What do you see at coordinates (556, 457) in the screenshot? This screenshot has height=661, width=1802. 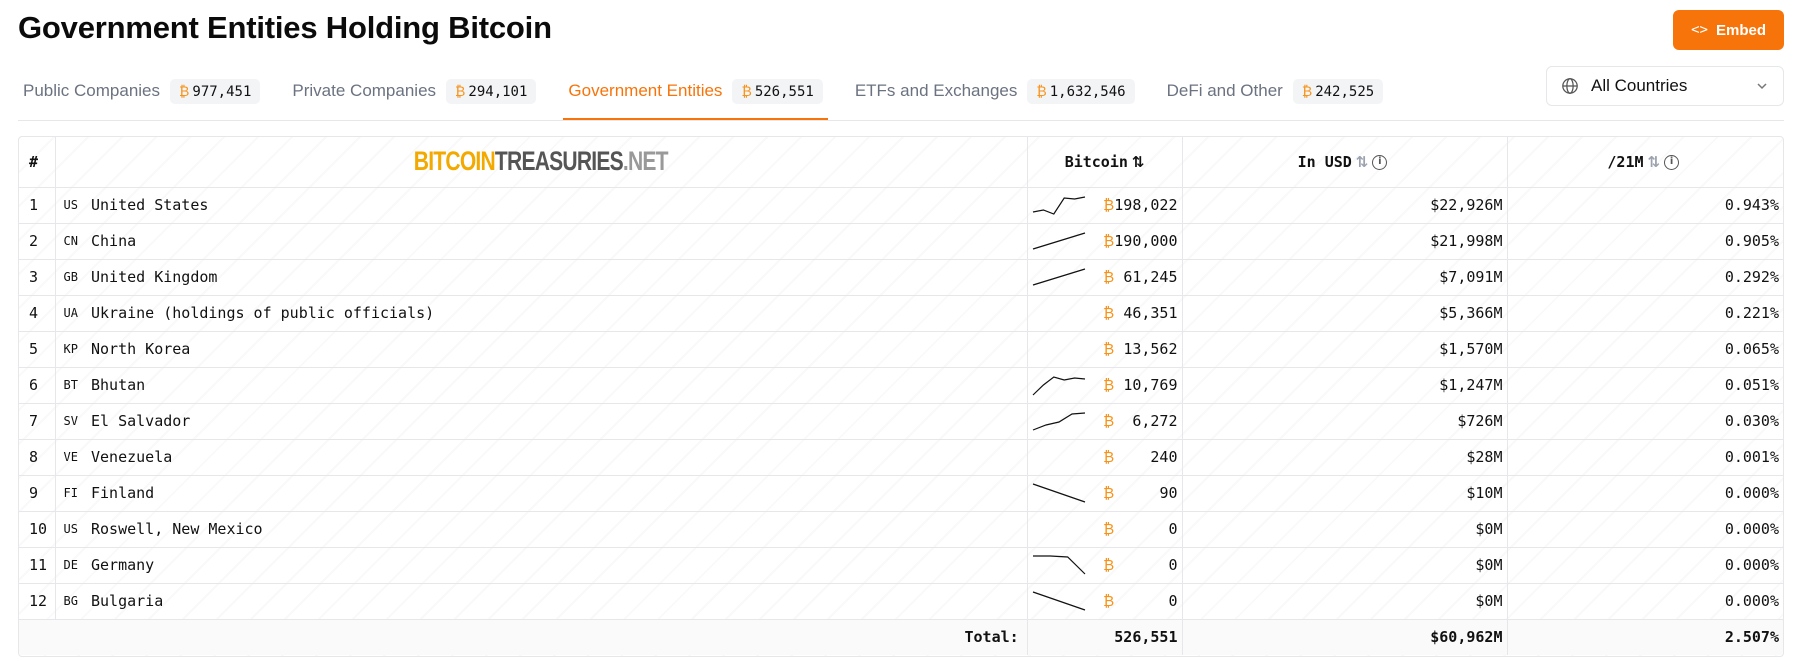 I see `entity-name-link: Venezuela` at bounding box center [556, 457].